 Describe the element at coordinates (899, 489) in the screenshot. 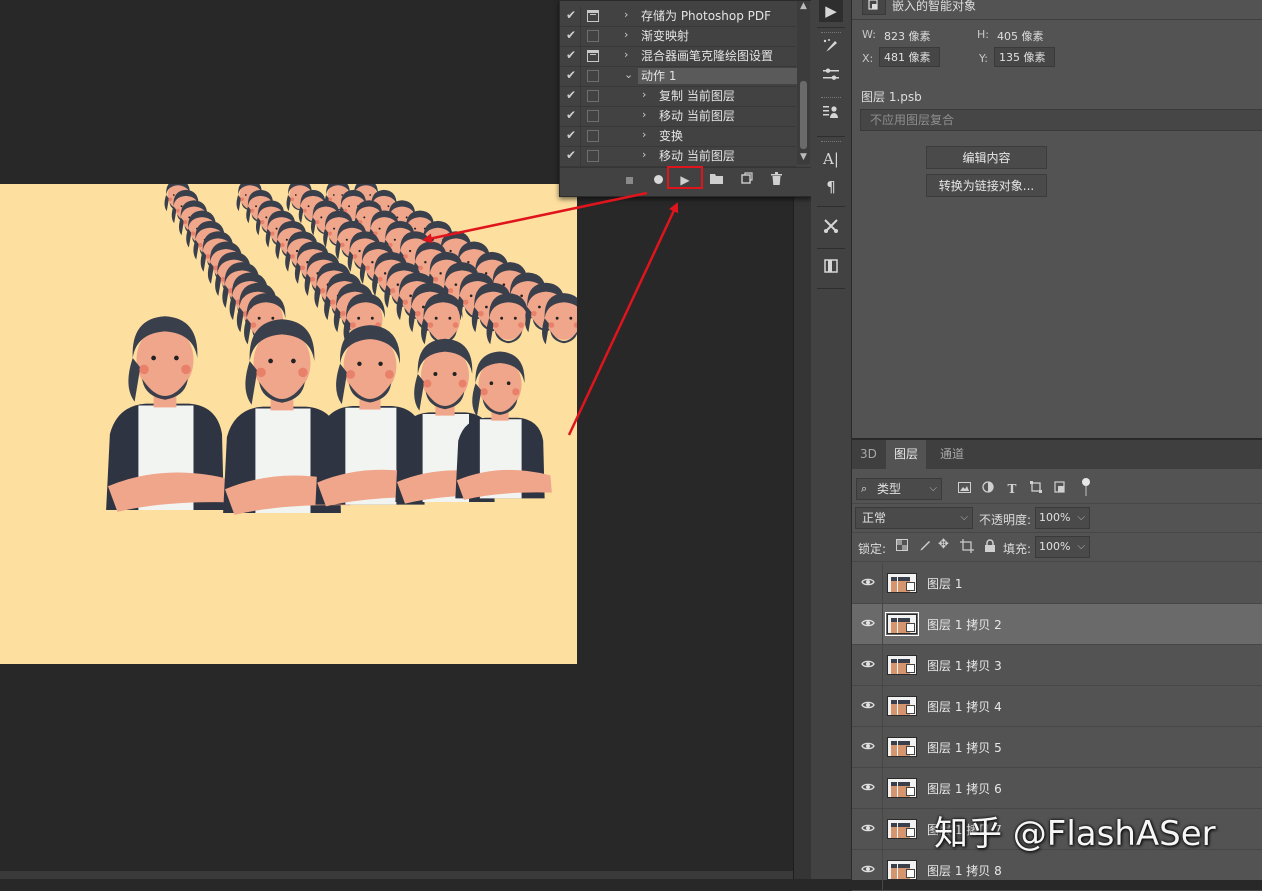

I see `layer-filter-kind-select: ⌕ 类型 ⌵` at that location.